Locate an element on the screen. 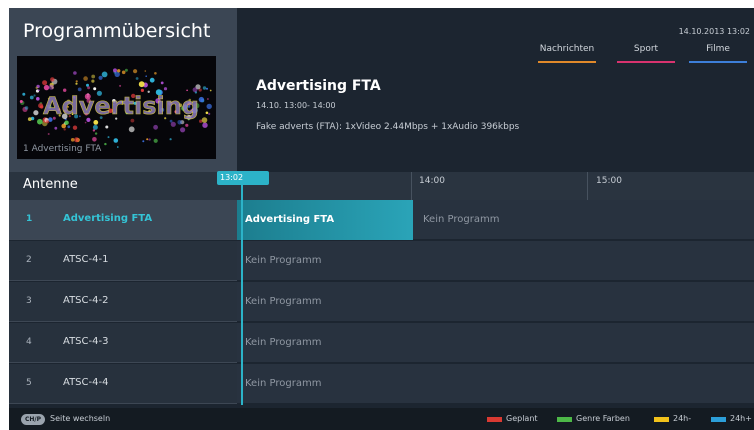 The image size is (754, 430). chp-key-icon: CH/P is located at coordinates (33, 419).